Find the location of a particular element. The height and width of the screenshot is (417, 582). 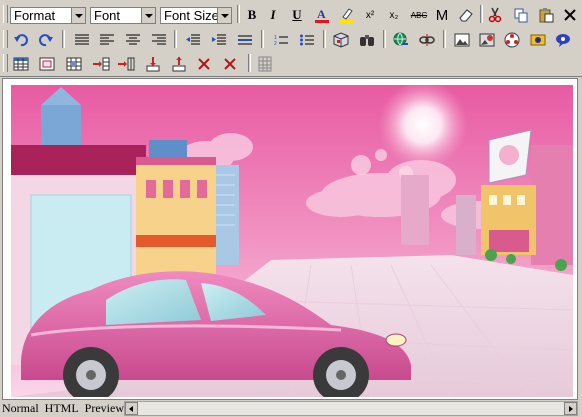

m-button: M is located at coordinates (442, 15).